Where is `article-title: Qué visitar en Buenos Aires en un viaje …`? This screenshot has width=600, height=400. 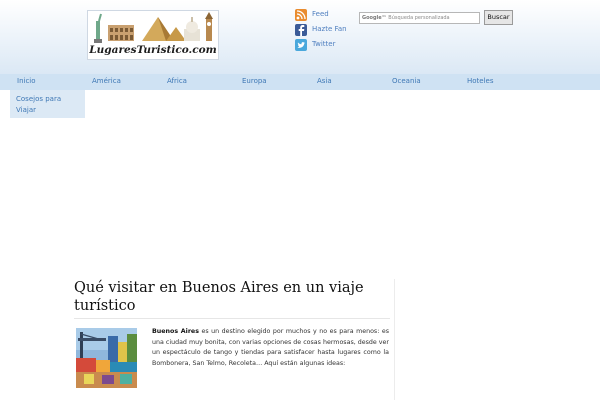
article-title: Qué visitar en Buenos Aires en un viaje … is located at coordinates (234, 297).